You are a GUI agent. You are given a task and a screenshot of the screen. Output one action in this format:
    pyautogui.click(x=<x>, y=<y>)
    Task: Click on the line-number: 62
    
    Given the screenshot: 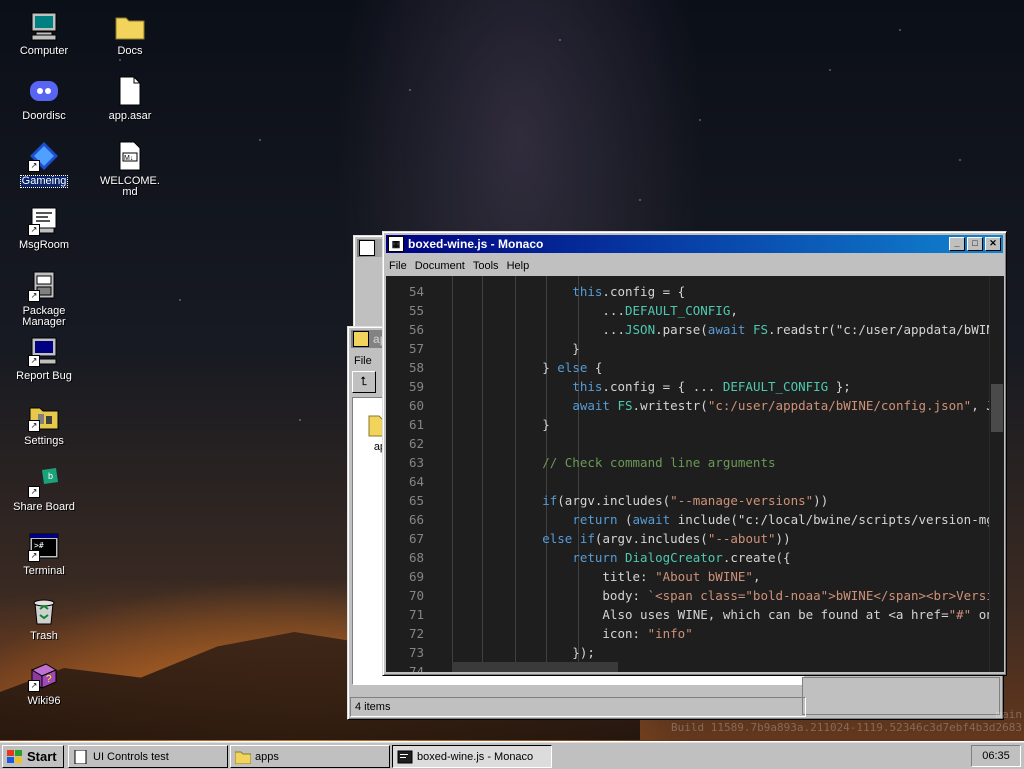 What is the action you would take?
    pyautogui.click(x=416, y=443)
    